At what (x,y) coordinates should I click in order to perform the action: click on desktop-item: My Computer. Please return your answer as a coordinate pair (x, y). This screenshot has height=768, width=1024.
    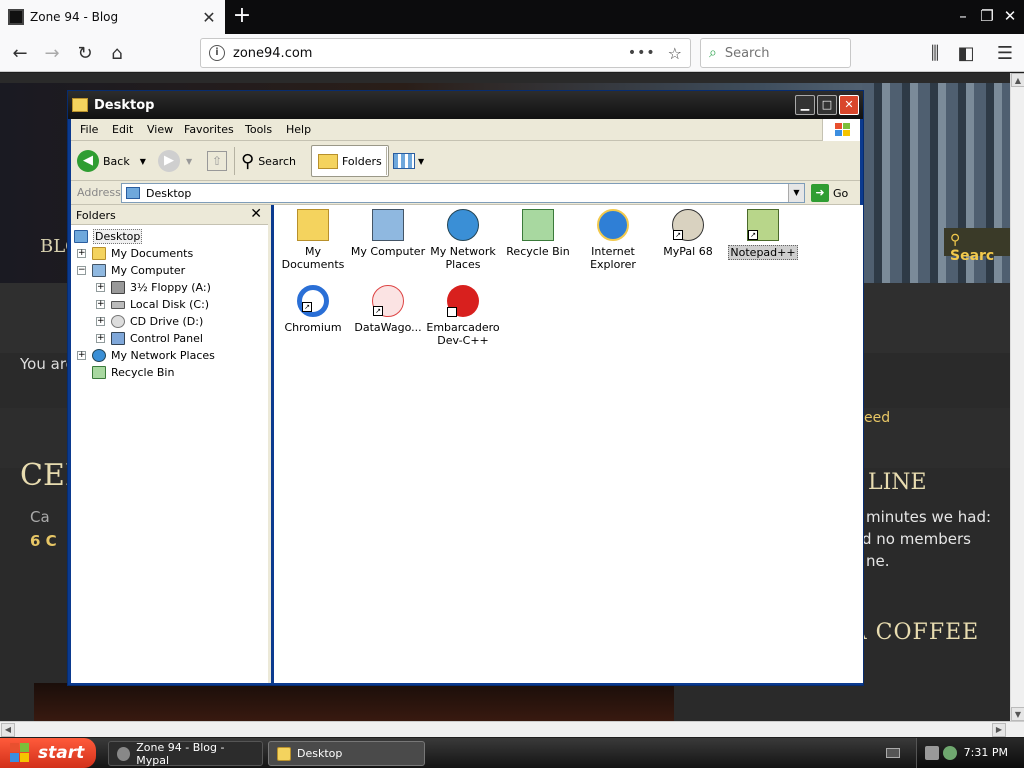
    Looking at the image, I should click on (388, 233).